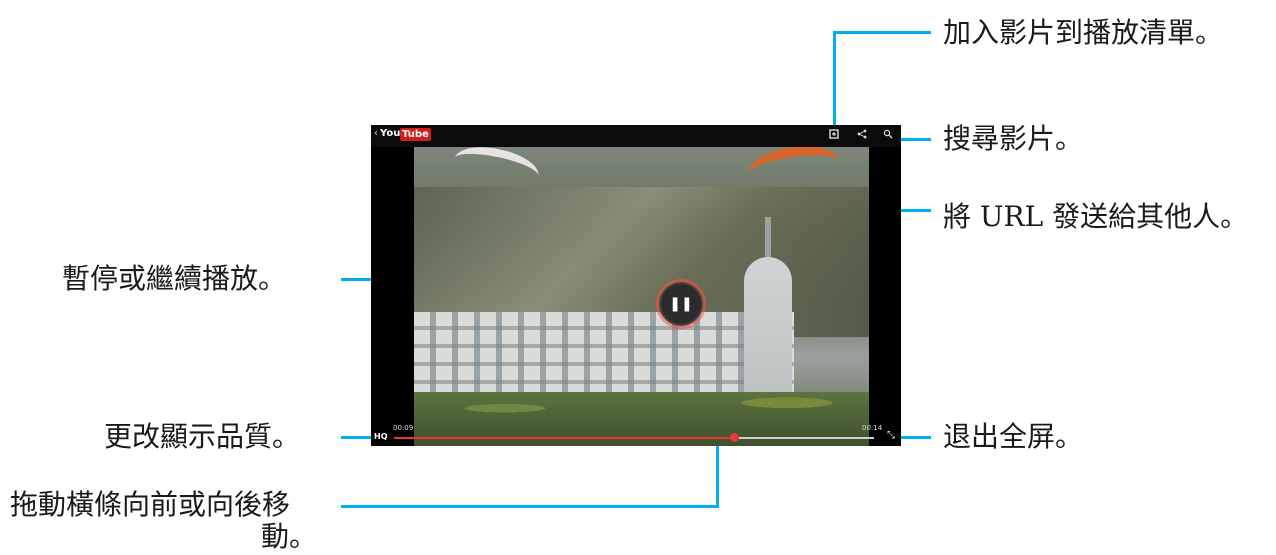  What do you see at coordinates (1083, 32) in the screenshot?
I see `callout-add-playlist: 加入影片到播放清單。` at bounding box center [1083, 32].